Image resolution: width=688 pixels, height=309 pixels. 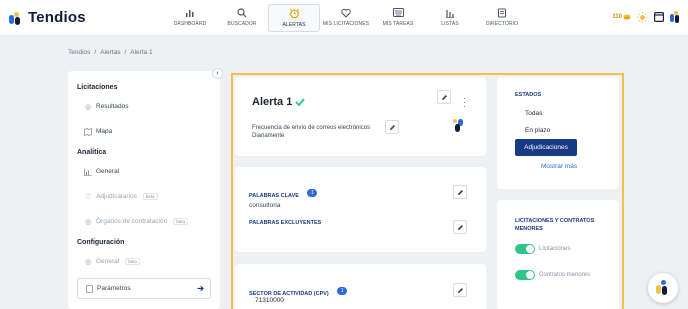 What do you see at coordinates (627, 17) in the screenshot?
I see `coin-stack-icon` at bounding box center [627, 17].